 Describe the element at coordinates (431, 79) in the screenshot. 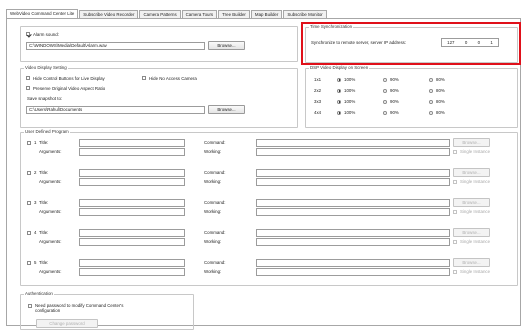

I see `dsp-1x1-80-radio` at that location.